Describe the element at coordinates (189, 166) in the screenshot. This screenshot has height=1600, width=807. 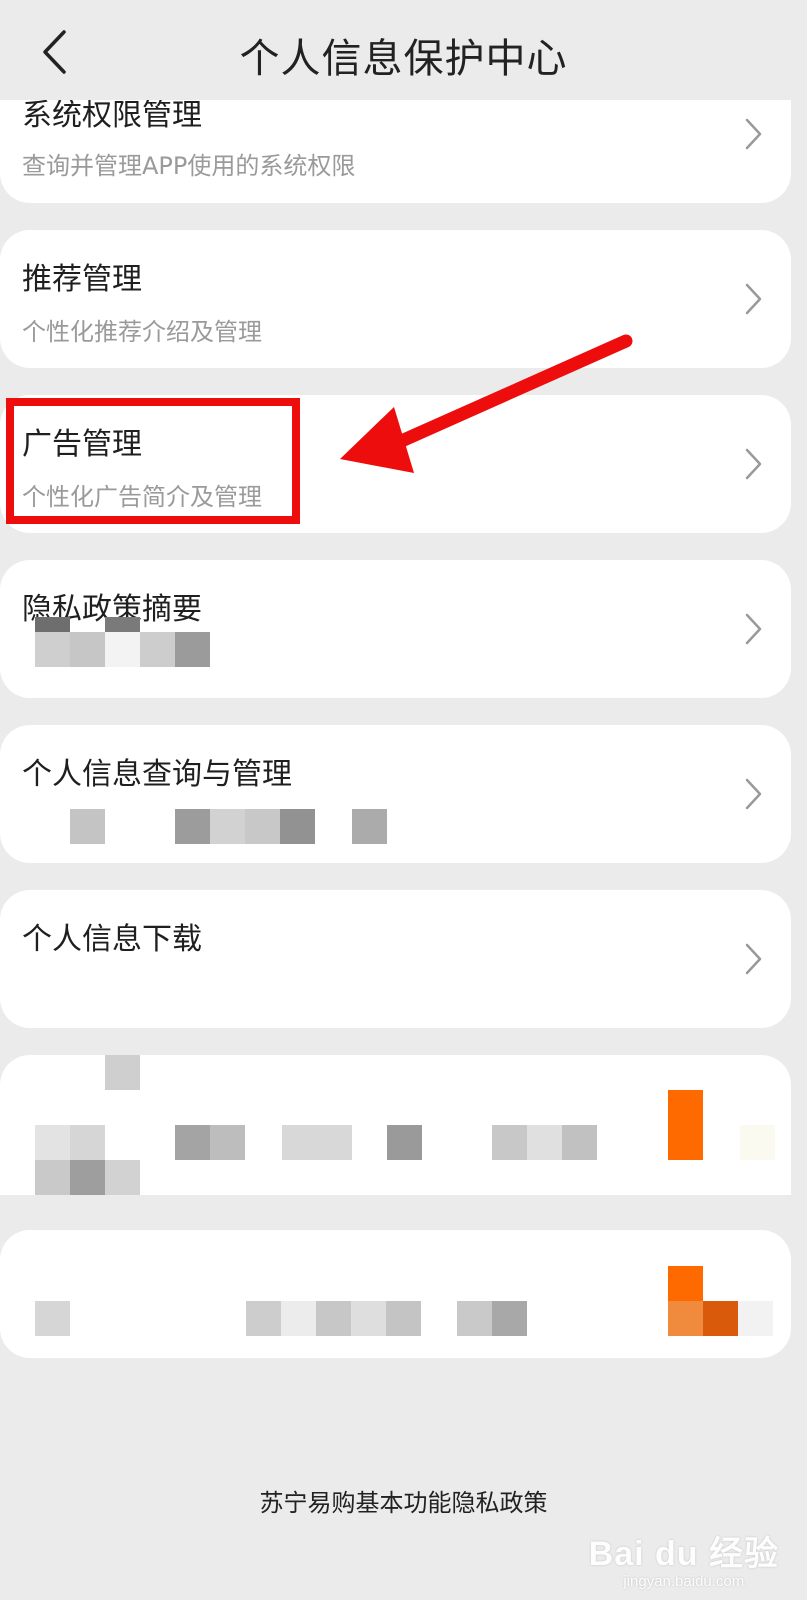
I see `card-subtitle: 查询并管理APP使用的系统权限` at that location.